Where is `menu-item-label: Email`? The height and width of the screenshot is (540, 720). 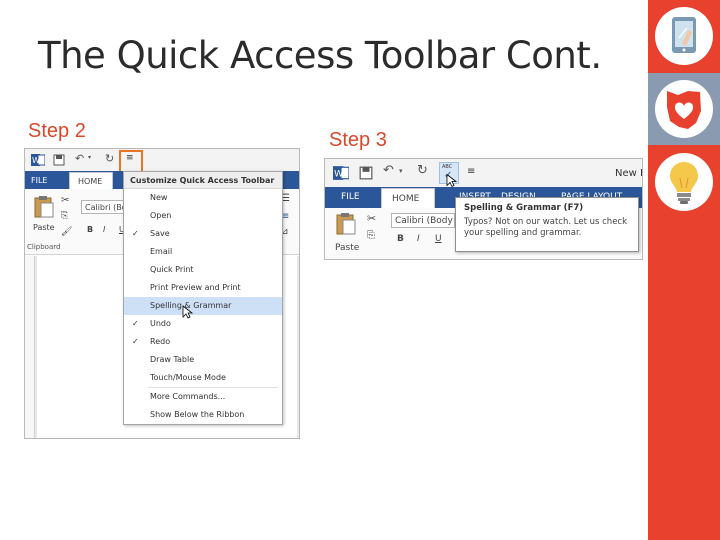 menu-item-label: Email is located at coordinates (161, 251).